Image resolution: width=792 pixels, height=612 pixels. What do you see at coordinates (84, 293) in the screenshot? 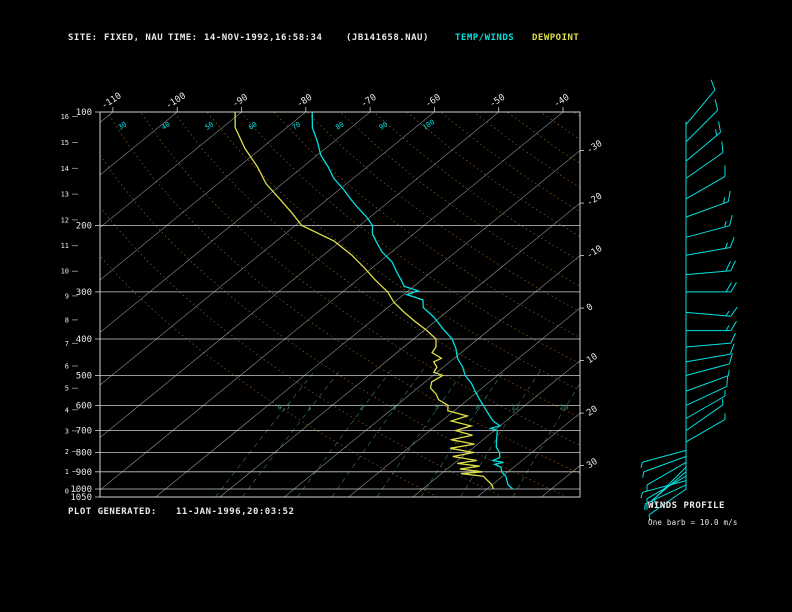
I see `pressure-label: 300` at bounding box center [84, 293].